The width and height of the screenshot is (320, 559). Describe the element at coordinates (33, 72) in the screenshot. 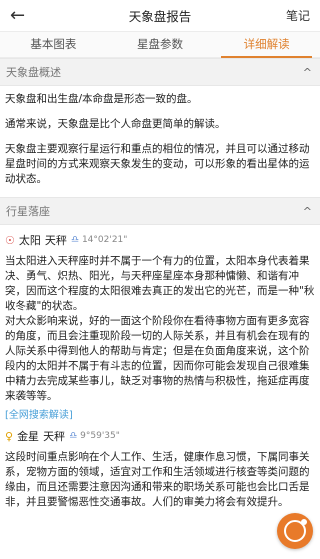

I see `section-title: 天象盘概述` at that location.